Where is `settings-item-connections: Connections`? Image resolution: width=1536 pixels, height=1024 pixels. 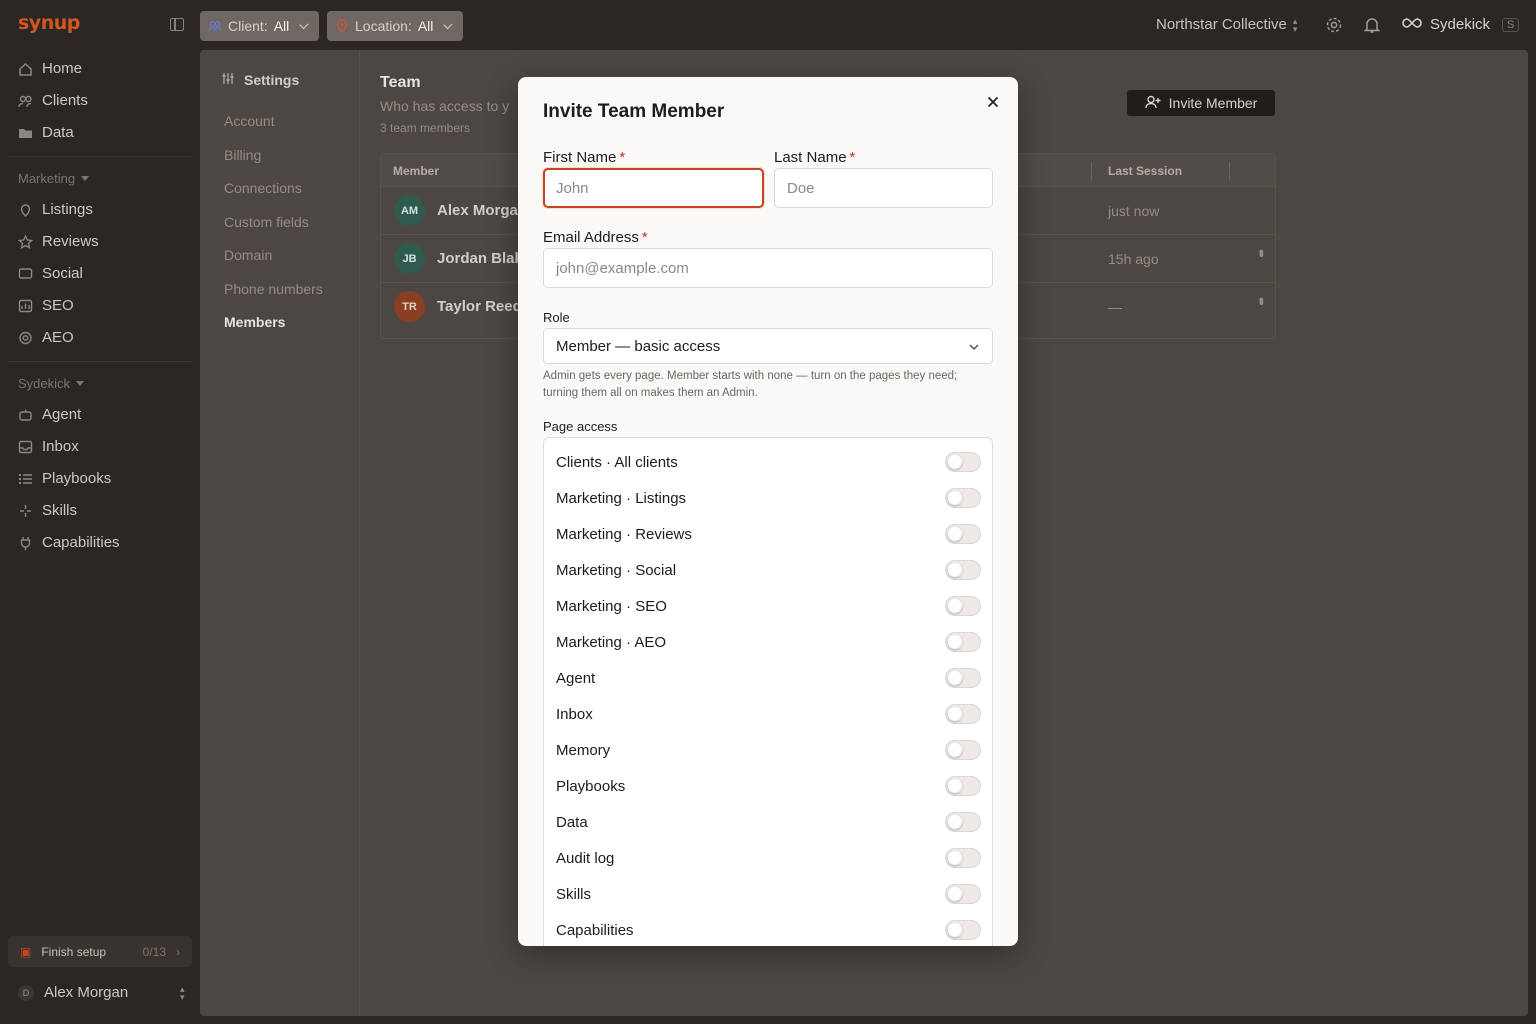 settings-item-connections: Connections is located at coordinates (263, 188).